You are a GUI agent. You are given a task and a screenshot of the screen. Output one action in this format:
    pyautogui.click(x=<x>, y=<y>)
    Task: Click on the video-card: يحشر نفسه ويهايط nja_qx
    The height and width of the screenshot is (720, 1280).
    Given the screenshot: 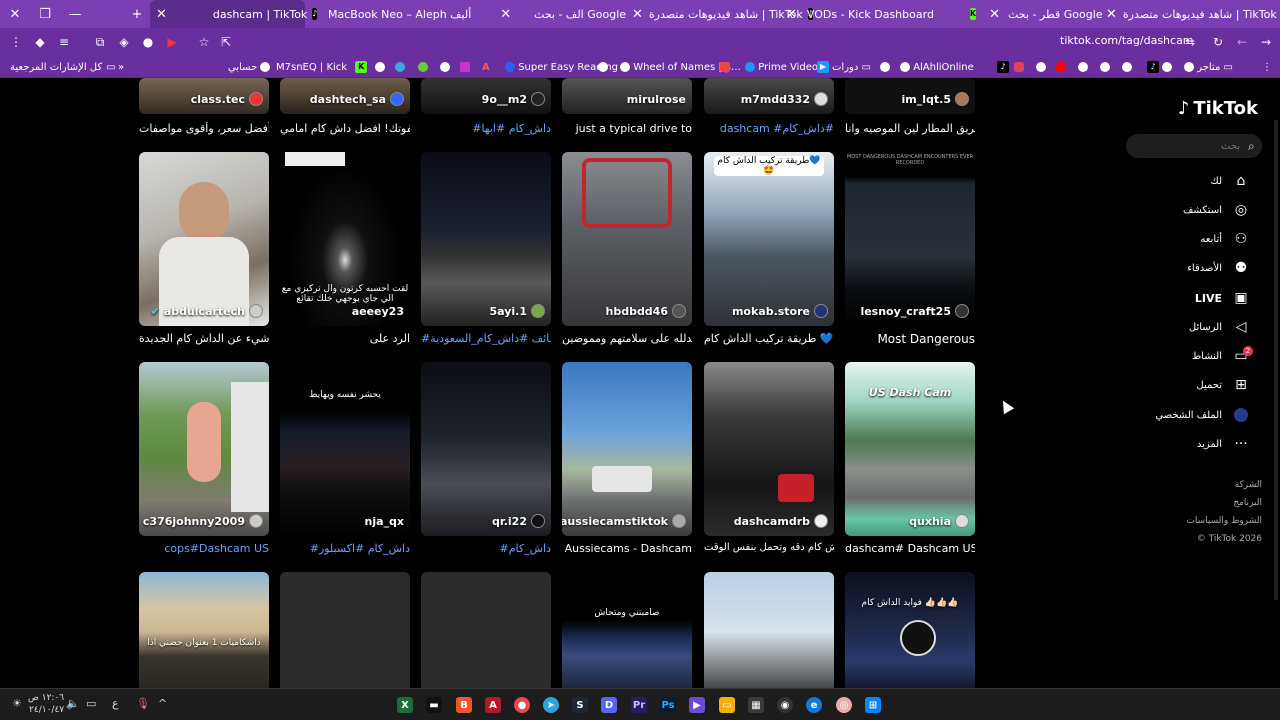 What is the action you would take?
    pyautogui.click(x=345, y=449)
    